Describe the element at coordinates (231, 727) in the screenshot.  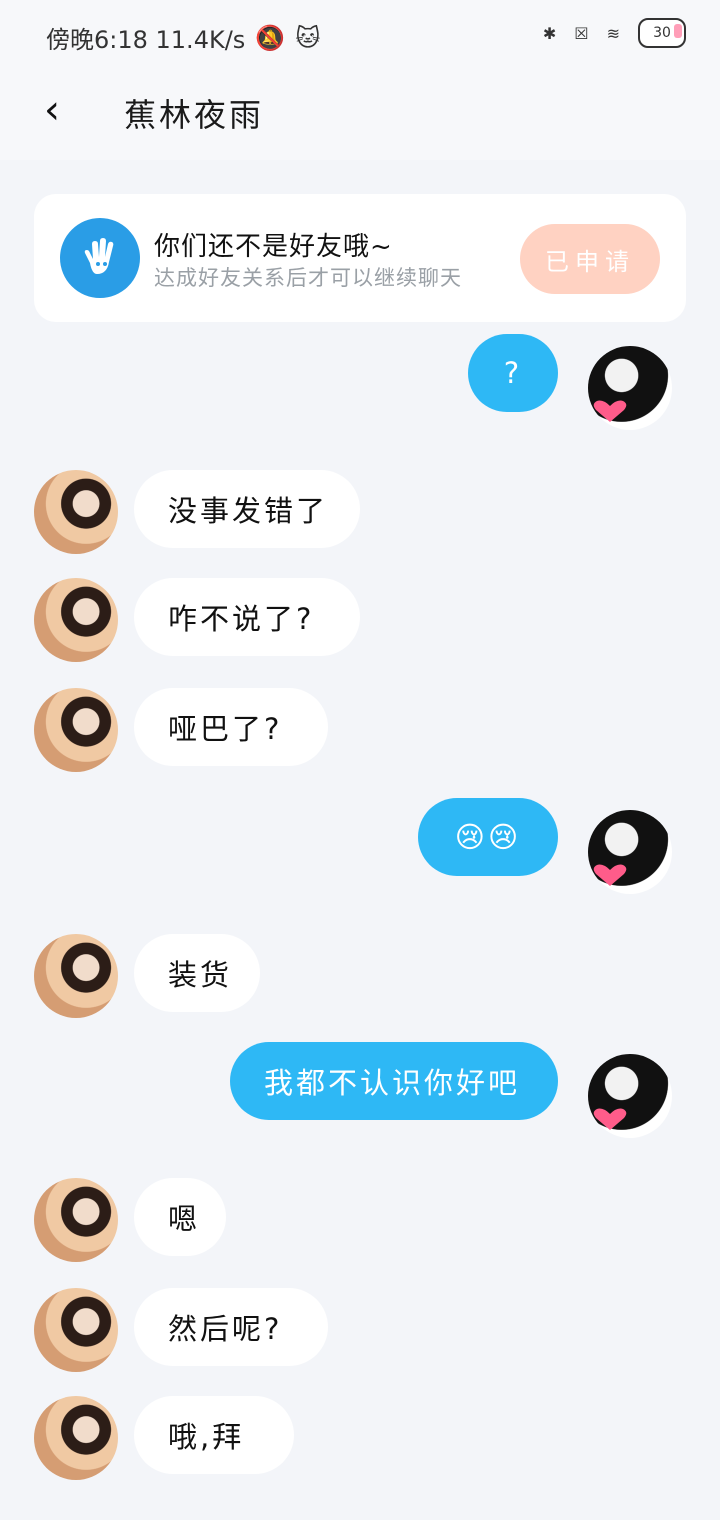
I see `message-bubble-in: 哑巴了?` at that location.